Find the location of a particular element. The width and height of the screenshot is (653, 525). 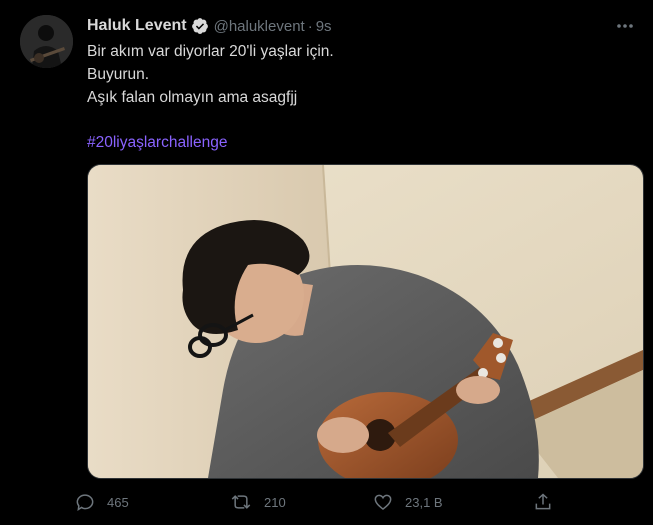

tweet-header: Haluk Levent @haluklevent · 9s is located at coordinates (209, 26).